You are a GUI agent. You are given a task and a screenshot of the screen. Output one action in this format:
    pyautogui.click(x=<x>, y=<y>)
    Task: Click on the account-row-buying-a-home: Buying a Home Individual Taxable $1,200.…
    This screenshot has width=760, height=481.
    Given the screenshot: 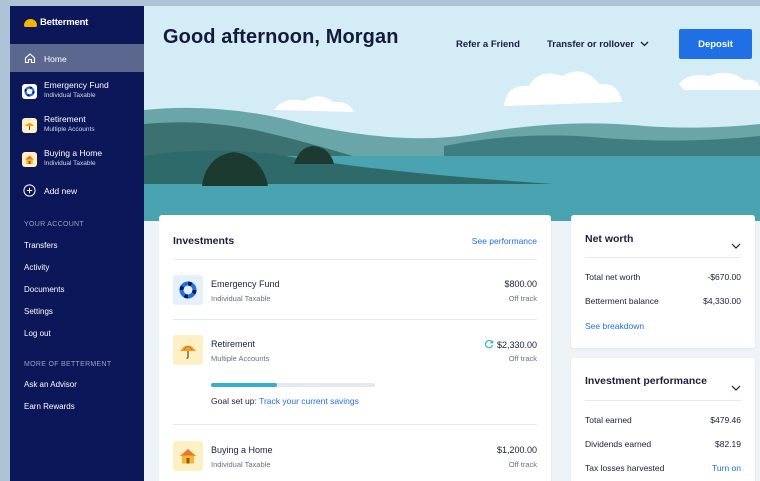 What is the action you would take?
    pyautogui.click(x=355, y=456)
    